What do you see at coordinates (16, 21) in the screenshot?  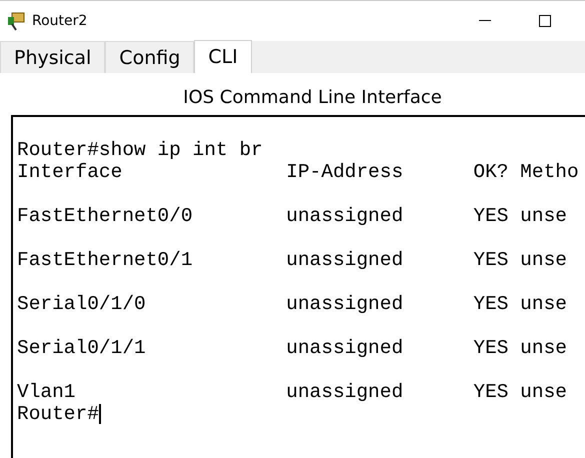 I see `app-icon` at bounding box center [16, 21].